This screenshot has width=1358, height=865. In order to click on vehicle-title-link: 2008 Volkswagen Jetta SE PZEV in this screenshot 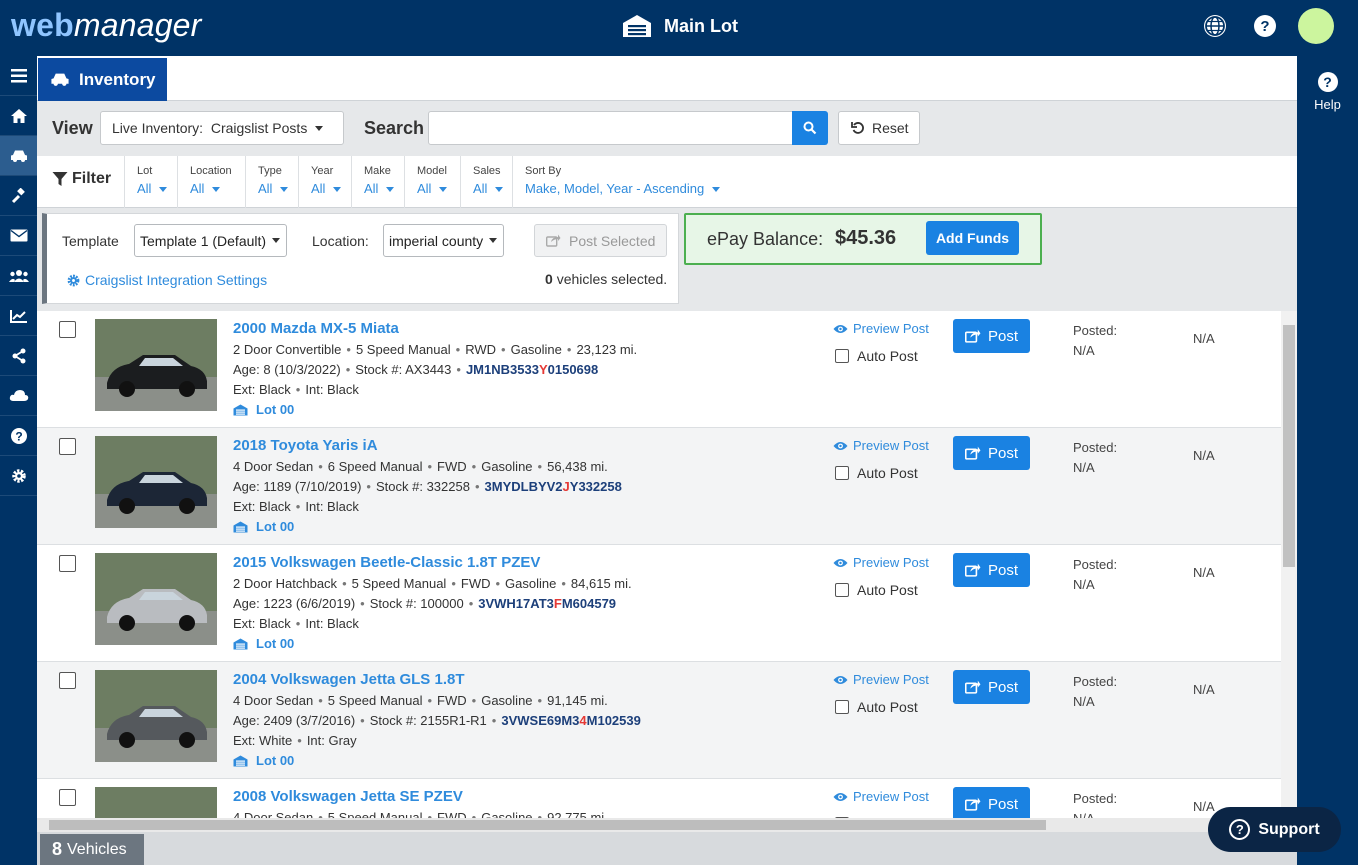, I will do `click(348, 796)`.